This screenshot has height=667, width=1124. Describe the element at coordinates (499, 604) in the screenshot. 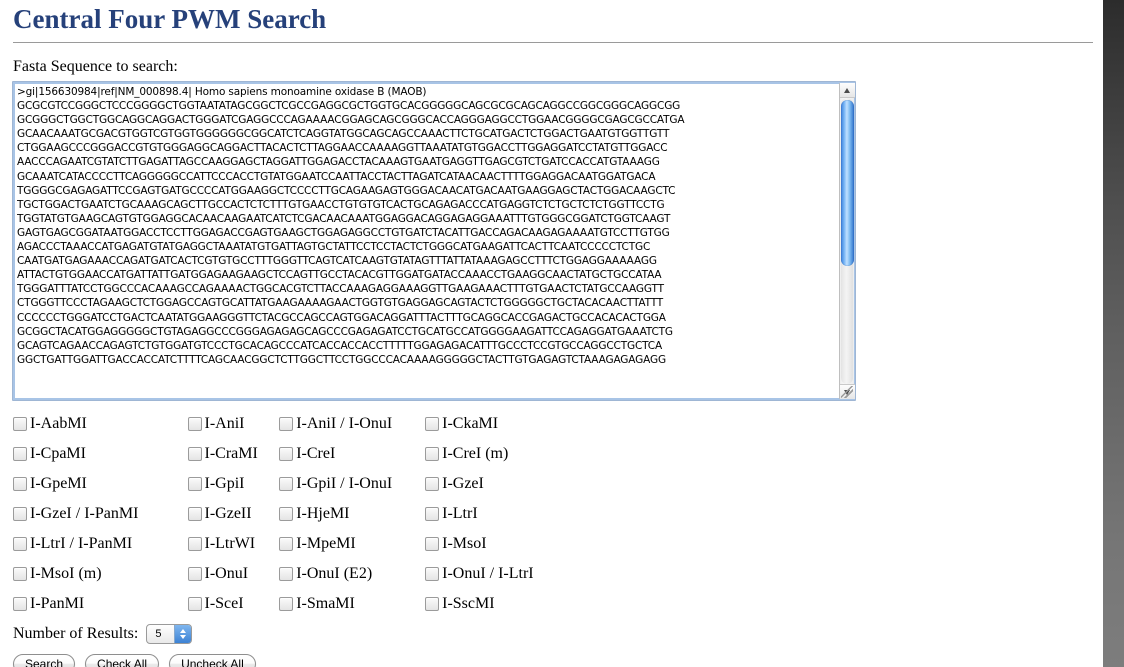

I see `checkbox-item-i-sscmi: I-SscMI` at that location.